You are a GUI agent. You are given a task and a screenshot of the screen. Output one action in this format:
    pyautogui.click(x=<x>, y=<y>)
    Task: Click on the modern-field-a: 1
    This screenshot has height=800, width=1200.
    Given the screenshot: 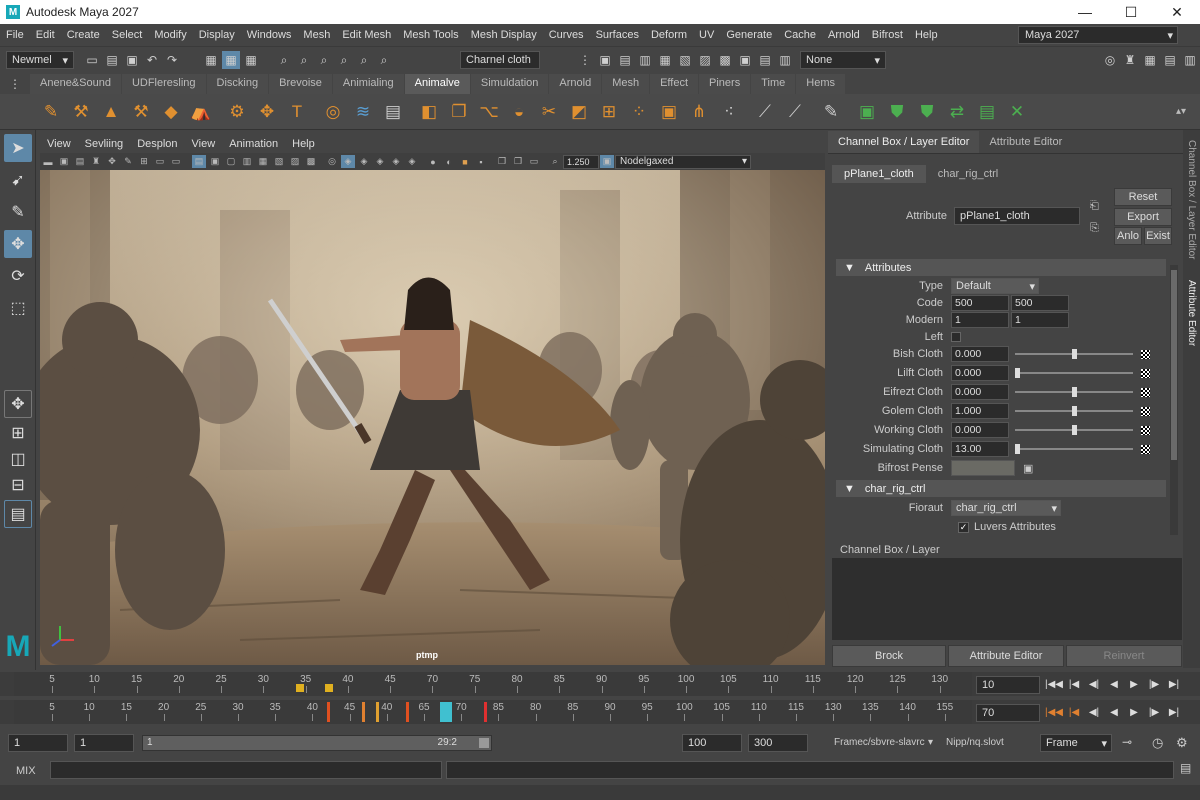 What is the action you would take?
    pyautogui.click(x=980, y=320)
    